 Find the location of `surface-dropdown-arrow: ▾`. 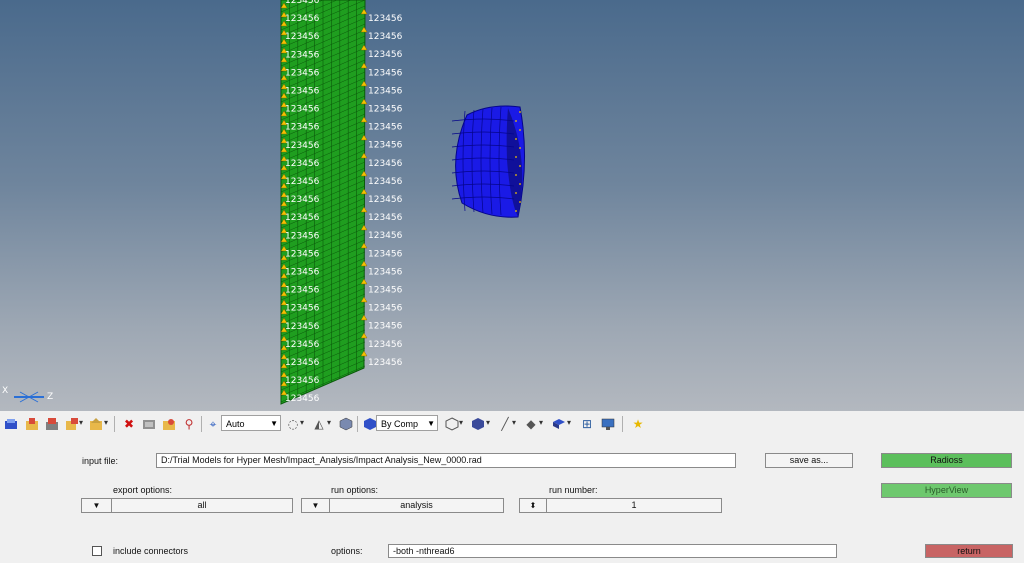

surface-dropdown-arrow: ▾ is located at coordinates (541, 422).